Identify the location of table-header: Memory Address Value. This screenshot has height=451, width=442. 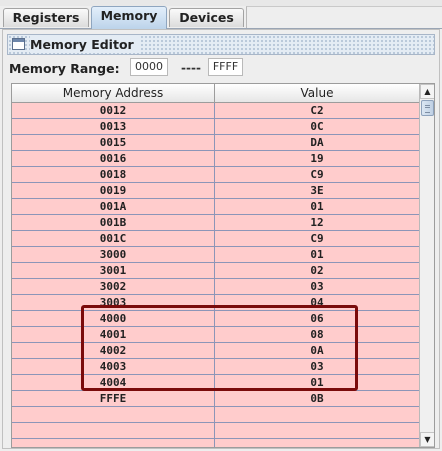
(215, 93).